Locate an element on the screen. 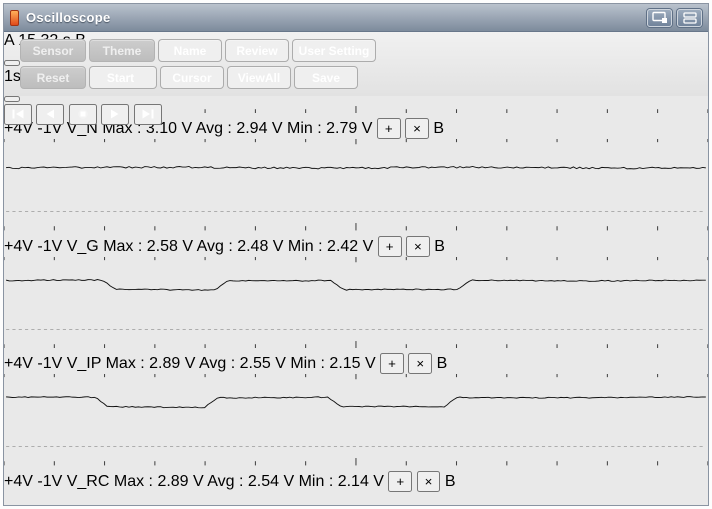  toolbar-row-1: Sensor Theme Name Review User Setting is located at coordinates (198, 50).